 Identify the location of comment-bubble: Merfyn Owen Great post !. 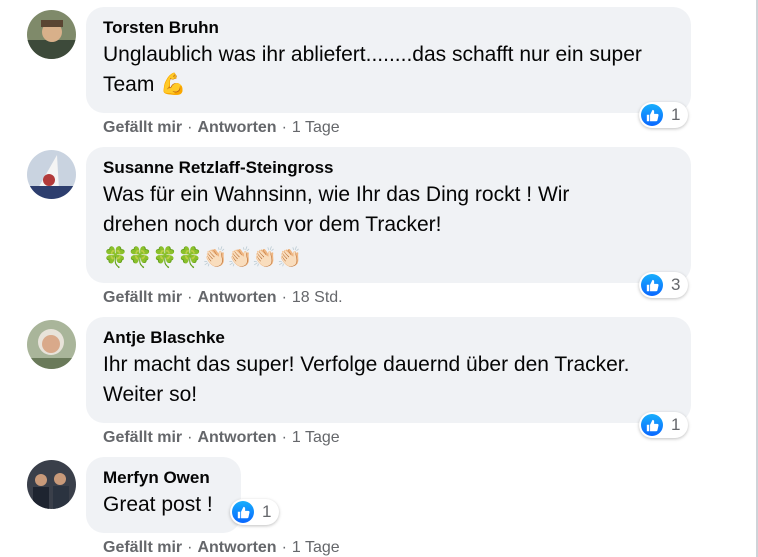
(163, 495).